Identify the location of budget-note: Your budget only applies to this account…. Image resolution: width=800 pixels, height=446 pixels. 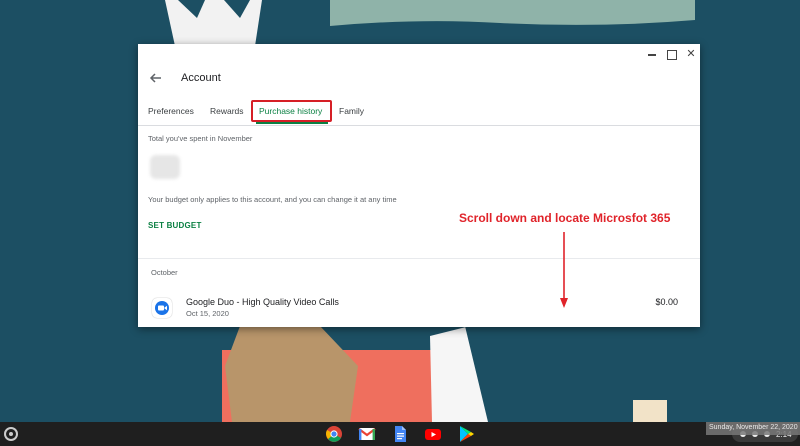
(272, 199).